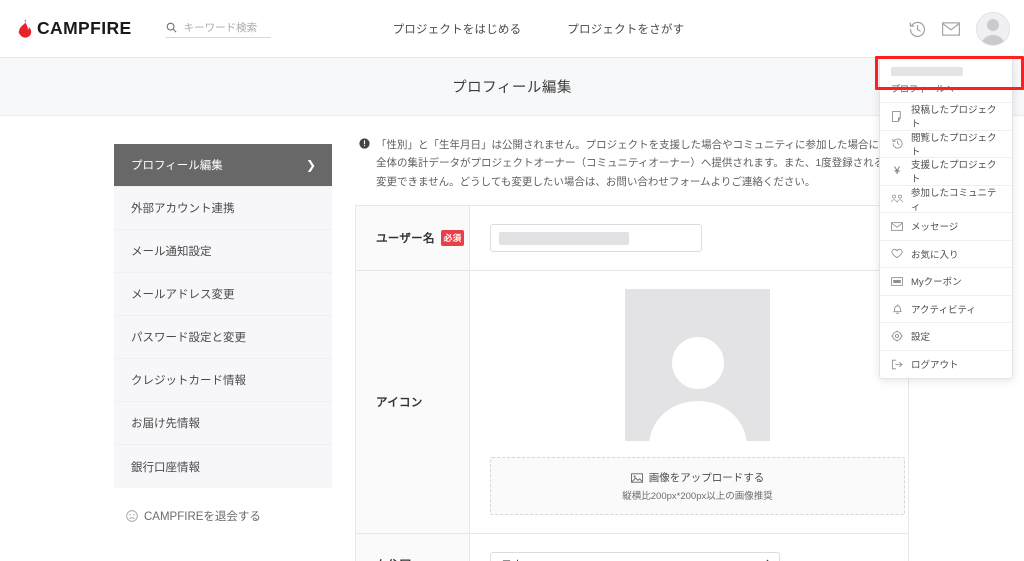 This screenshot has width=1024, height=561. What do you see at coordinates (946, 88) in the screenshot?
I see `dropdown-profile-link: プロフィールへ` at bounding box center [946, 88].